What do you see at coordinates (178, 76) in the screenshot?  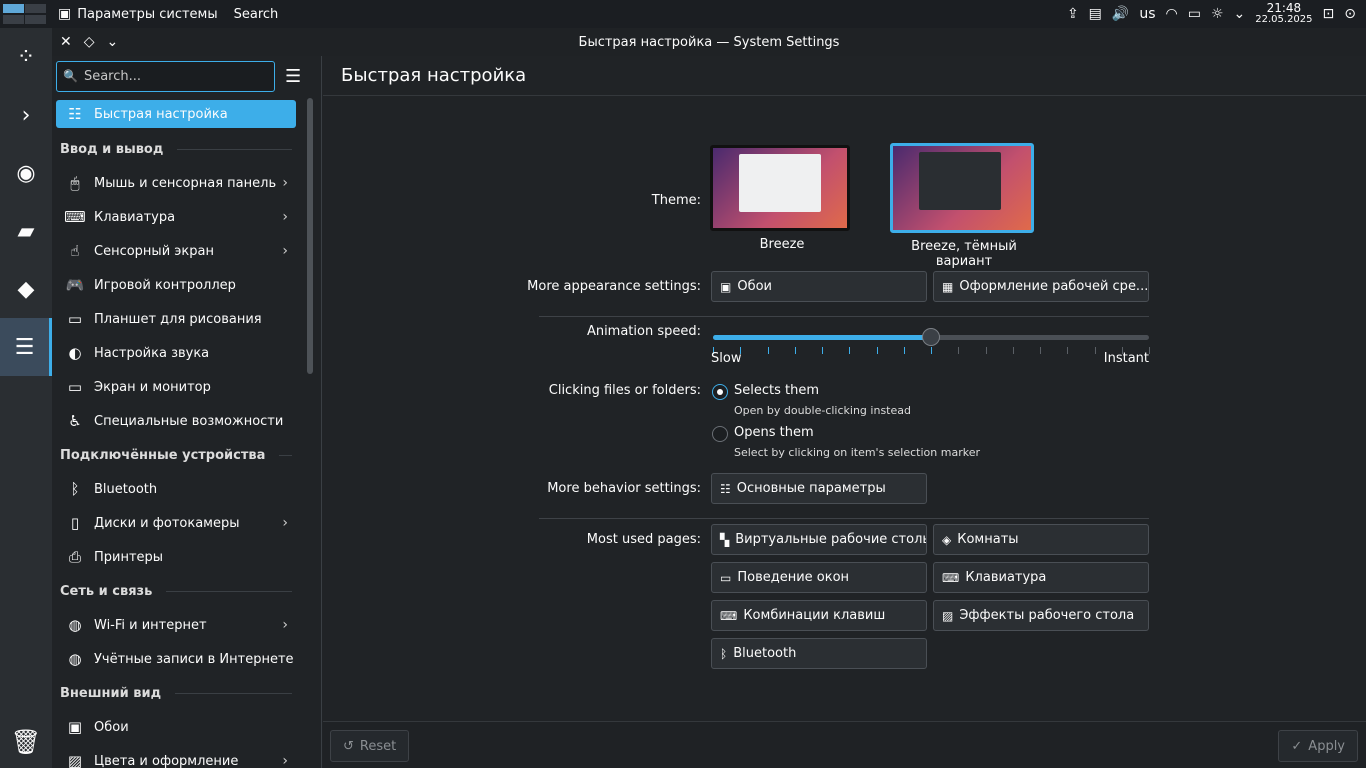 I see `search-input` at bounding box center [178, 76].